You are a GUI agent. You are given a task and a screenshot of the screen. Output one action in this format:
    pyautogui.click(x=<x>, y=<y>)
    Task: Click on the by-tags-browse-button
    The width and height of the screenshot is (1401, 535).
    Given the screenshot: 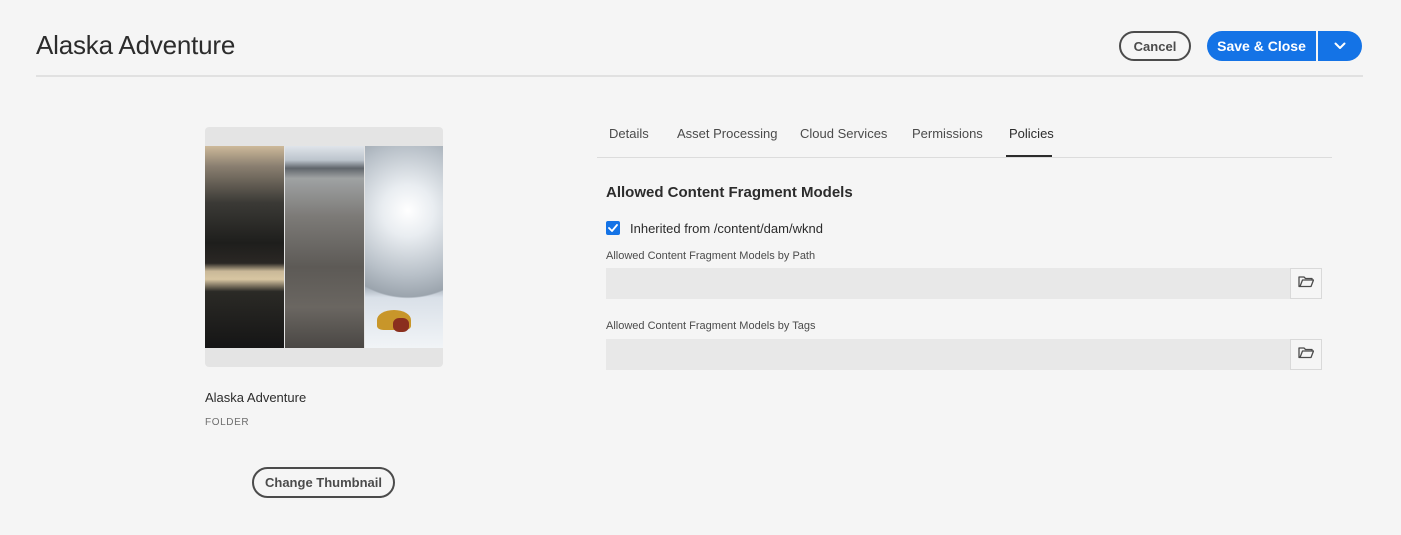 What is the action you would take?
    pyautogui.click(x=1306, y=354)
    